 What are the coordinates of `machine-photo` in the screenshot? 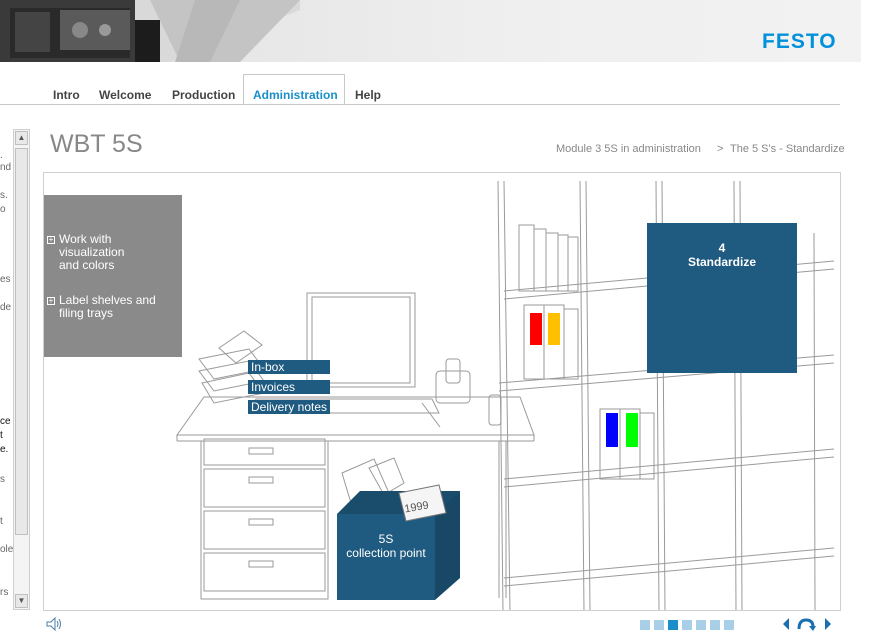 It's located at (150, 31).